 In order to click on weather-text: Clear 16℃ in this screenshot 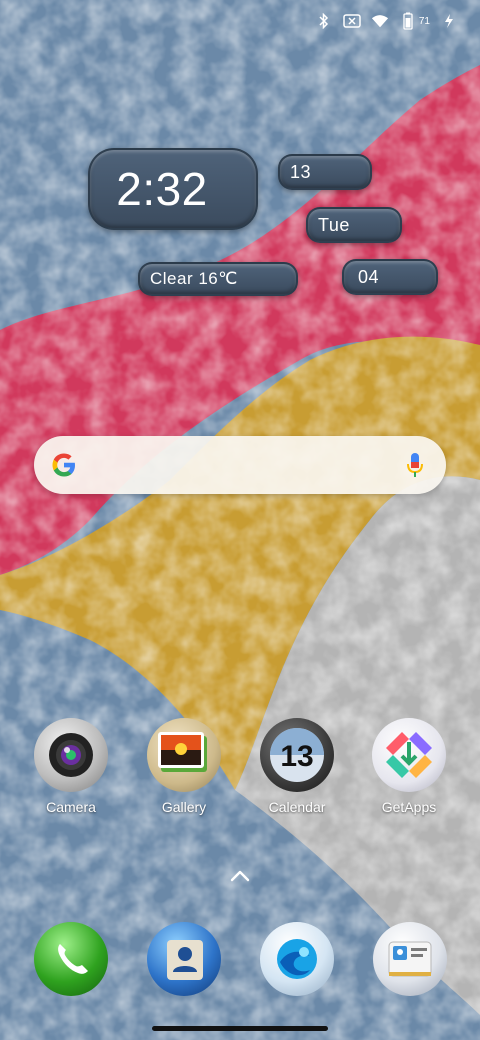, I will do `click(194, 278)`.